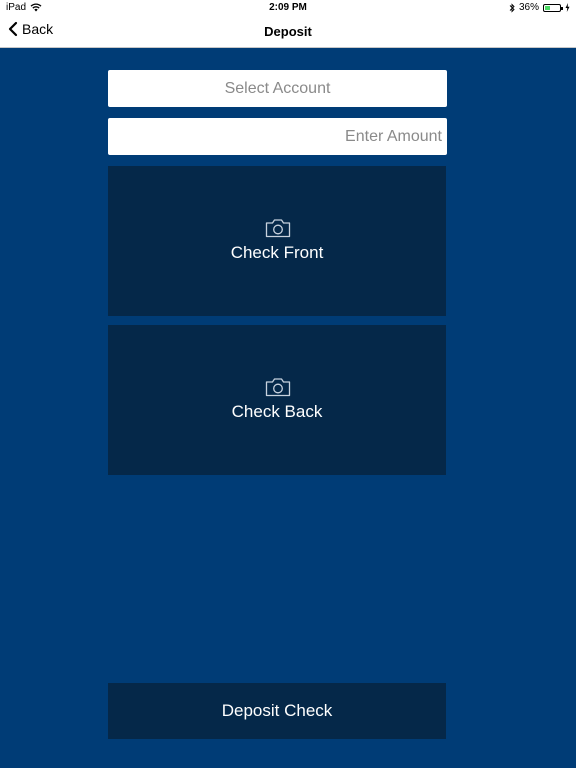 The width and height of the screenshot is (576, 768). Describe the element at coordinates (277, 252) in the screenshot. I see `check-front-label: Check Front` at that location.